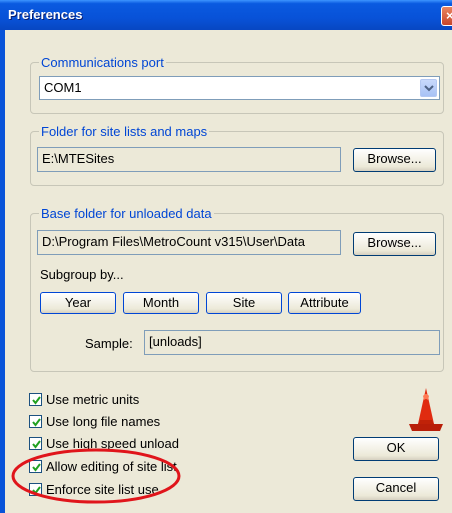 This screenshot has height=513, width=452. Describe the element at coordinates (78, 303) in the screenshot. I see `subgroup-year-button: Year` at that location.